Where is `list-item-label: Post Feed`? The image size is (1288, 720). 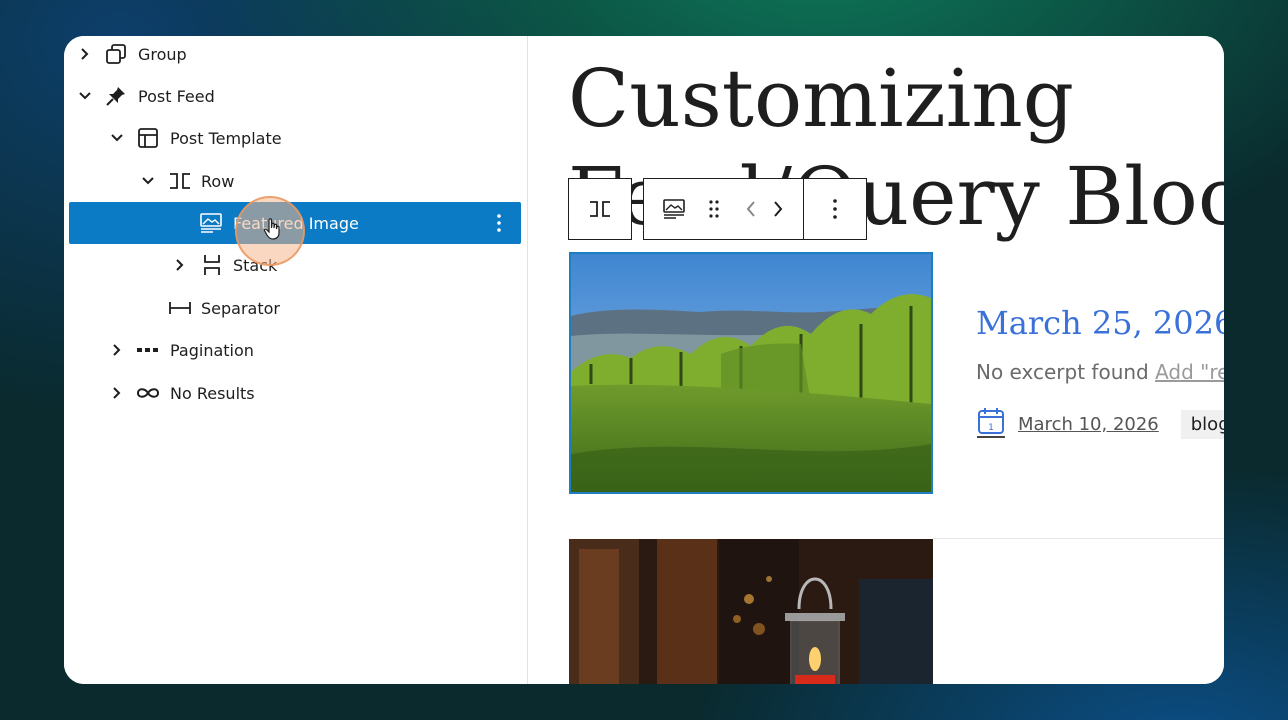
list-item-label: Post Feed is located at coordinates (176, 96).